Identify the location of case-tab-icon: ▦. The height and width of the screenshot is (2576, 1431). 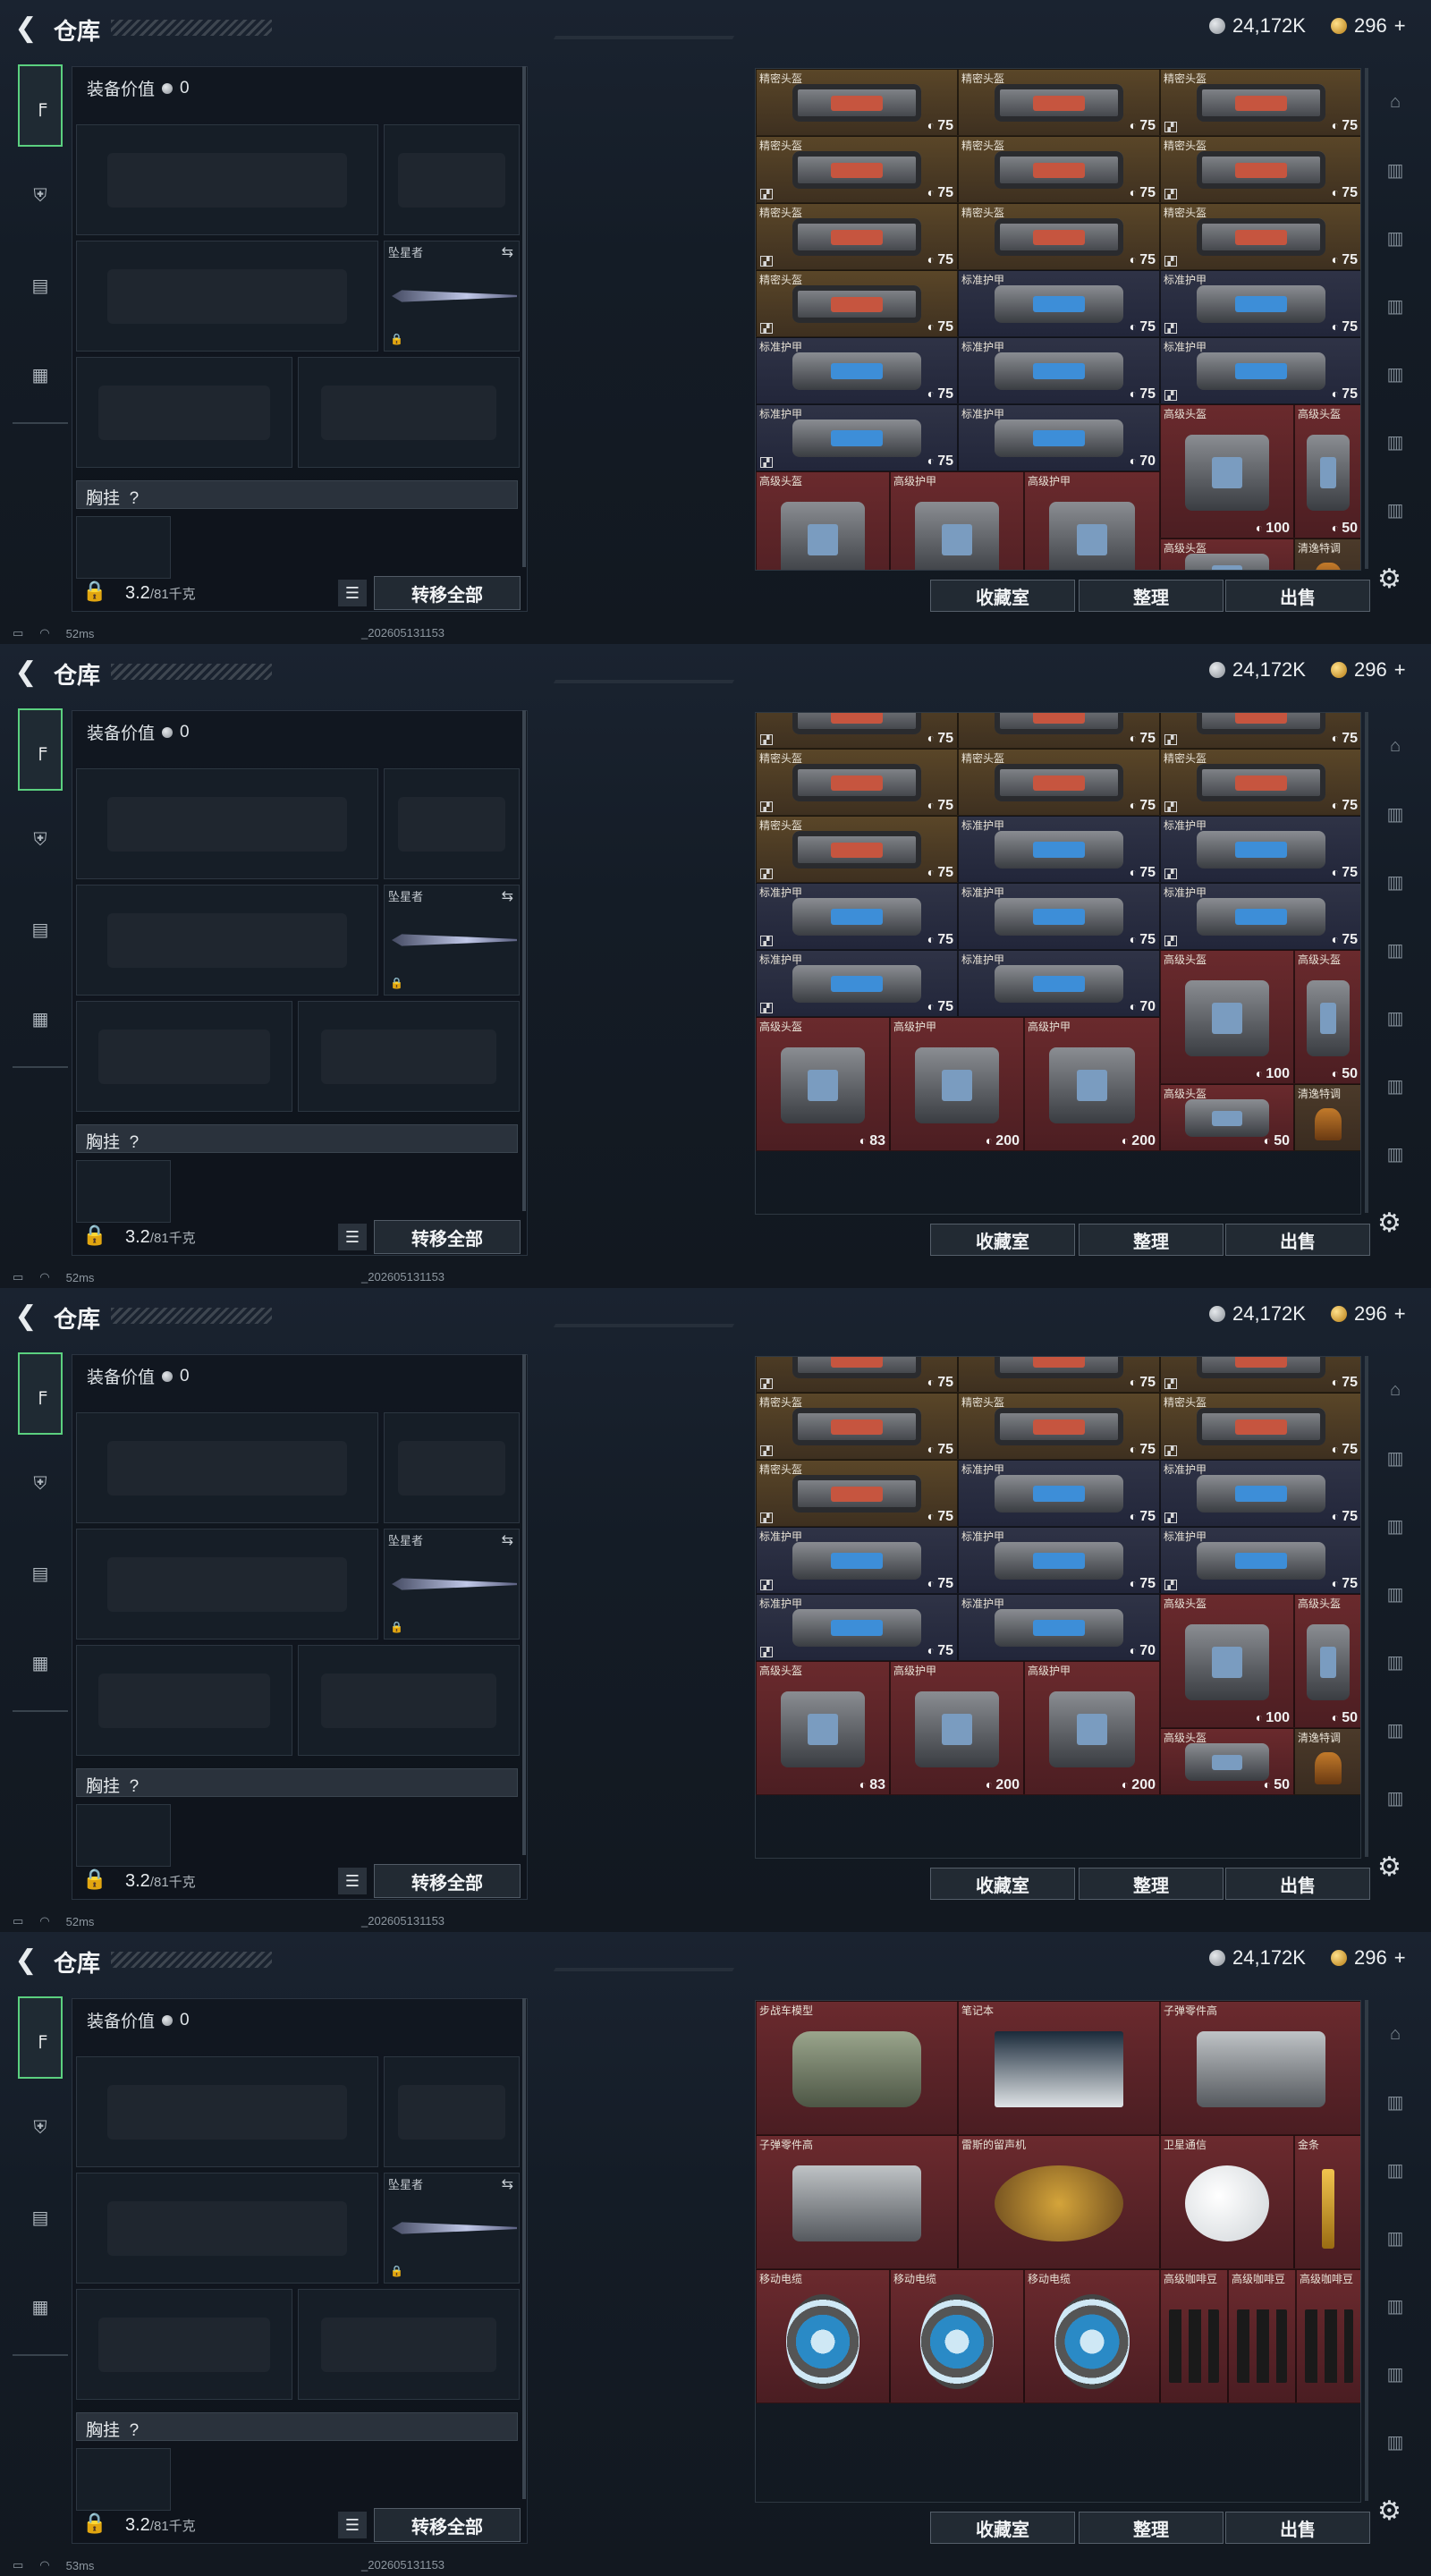
(41, 1018).